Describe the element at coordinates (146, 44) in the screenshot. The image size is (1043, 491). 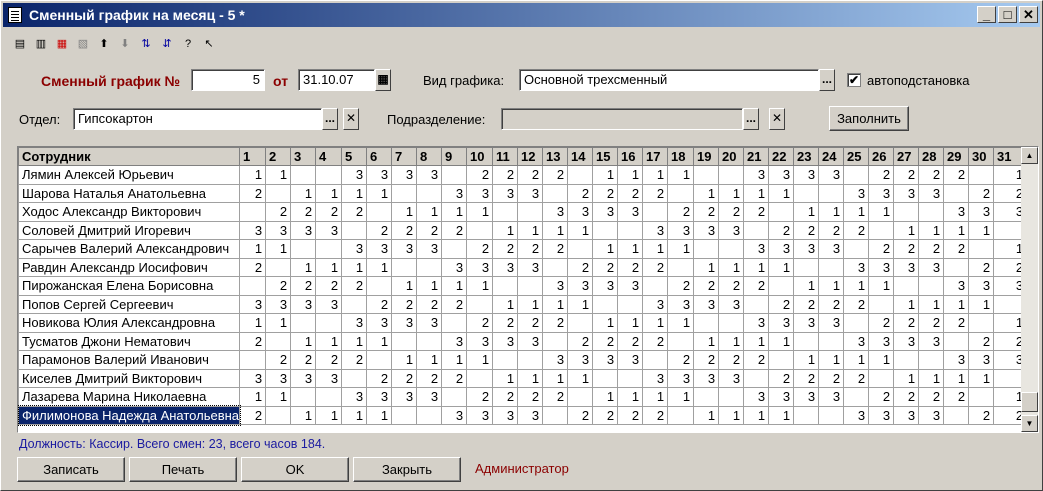
I see `sort-ascending-icon: ⇅` at that location.